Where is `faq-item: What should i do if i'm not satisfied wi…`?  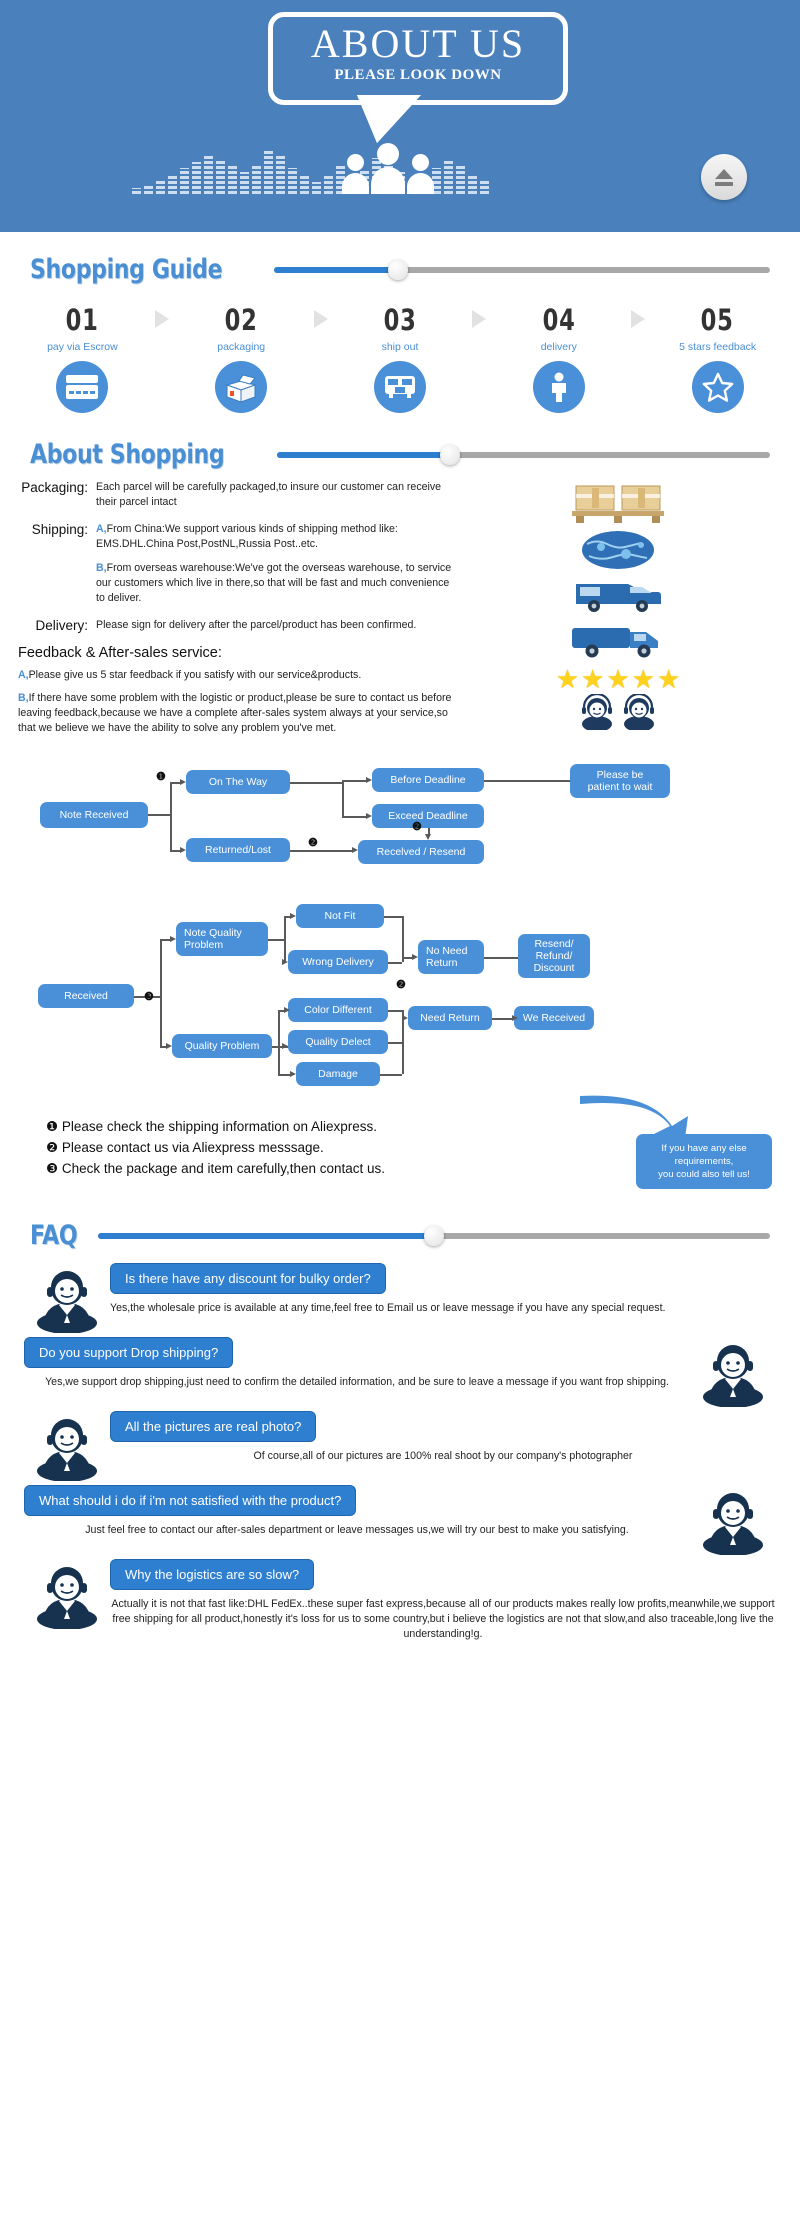 faq-item: What should i do if i'm not satisfied wi… is located at coordinates (400, 1520).